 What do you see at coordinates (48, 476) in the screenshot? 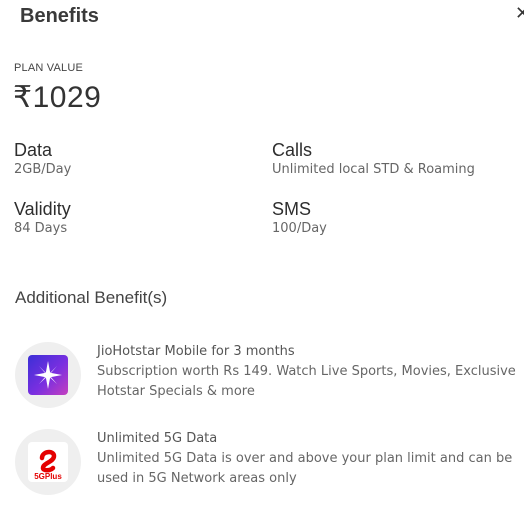
I see `five-g-plus-text: 5GPlus` at bounding box center [48, 476].